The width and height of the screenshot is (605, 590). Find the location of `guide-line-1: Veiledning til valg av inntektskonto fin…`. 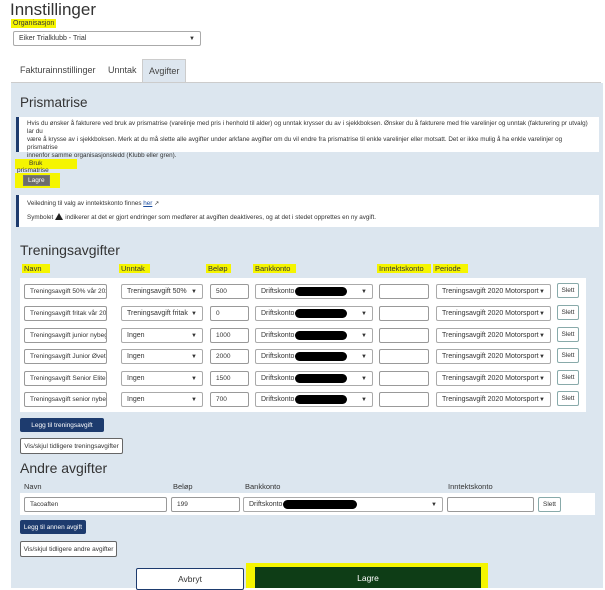

guide-line-1: Veiledning til valg av inntektskonto fin… is located at coordinates (310, 204).